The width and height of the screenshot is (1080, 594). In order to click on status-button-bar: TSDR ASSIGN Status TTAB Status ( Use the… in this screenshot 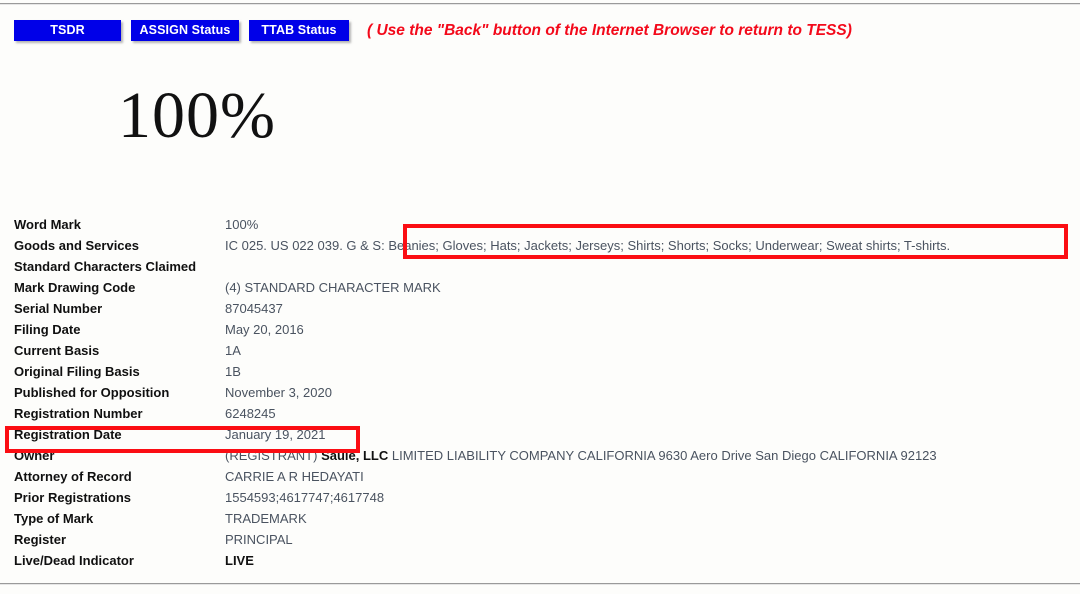, I will do `click(433, 32)`.